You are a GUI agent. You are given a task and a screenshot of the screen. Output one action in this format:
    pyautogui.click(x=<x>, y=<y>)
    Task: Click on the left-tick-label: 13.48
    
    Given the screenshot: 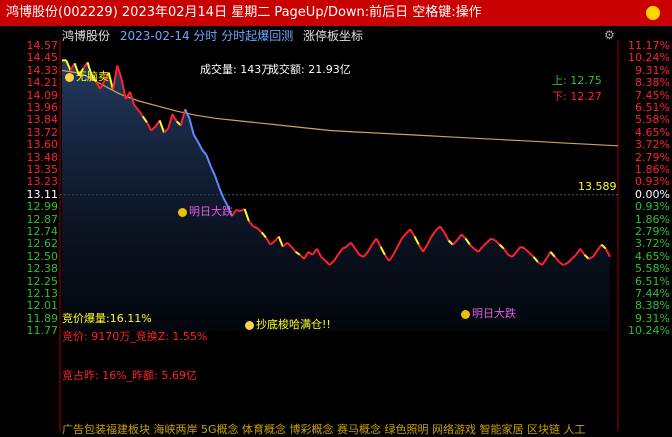 What is the action you would take?
    pyautogui.click(x=42, y=157)
    